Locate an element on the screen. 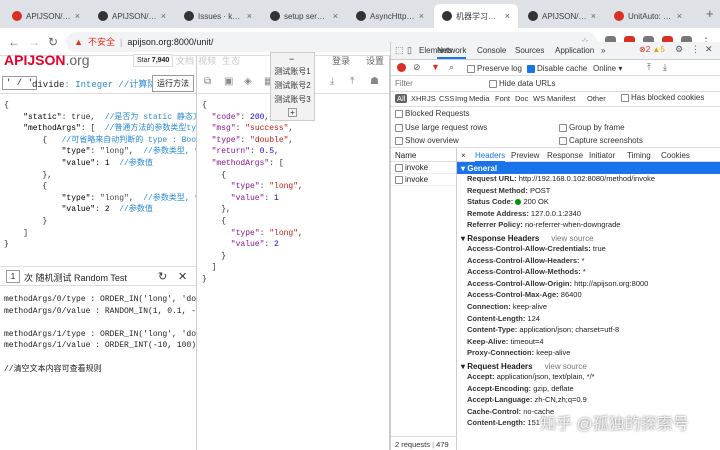 This screenshot has width=720, height=450. general-header-row: Request Method: POST is located at coordinates (509, 190).